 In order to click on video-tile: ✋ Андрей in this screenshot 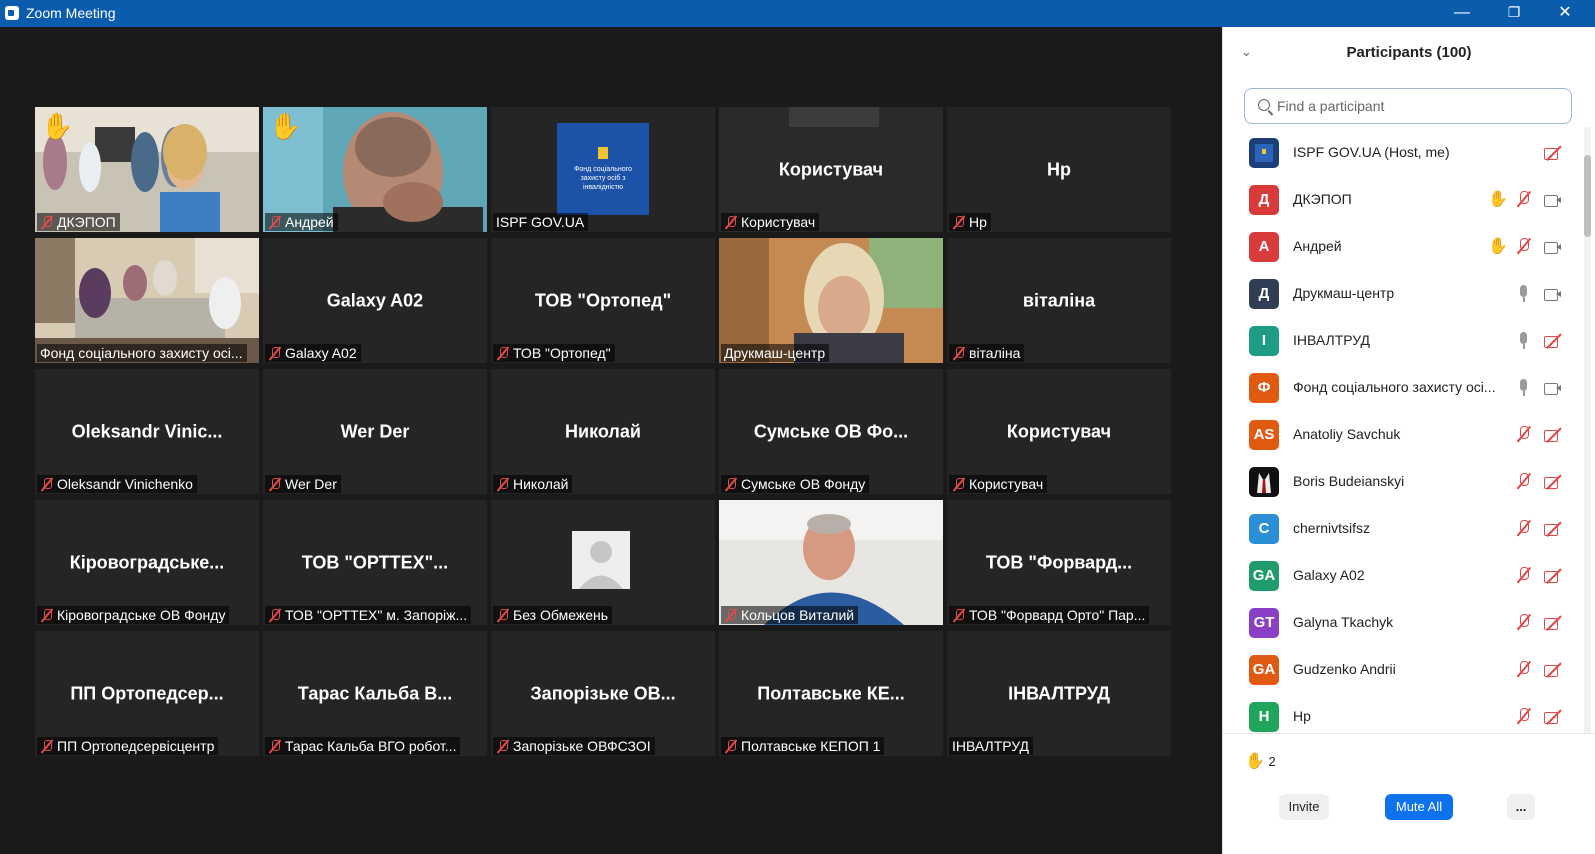, I will do `click(375, 169)`.